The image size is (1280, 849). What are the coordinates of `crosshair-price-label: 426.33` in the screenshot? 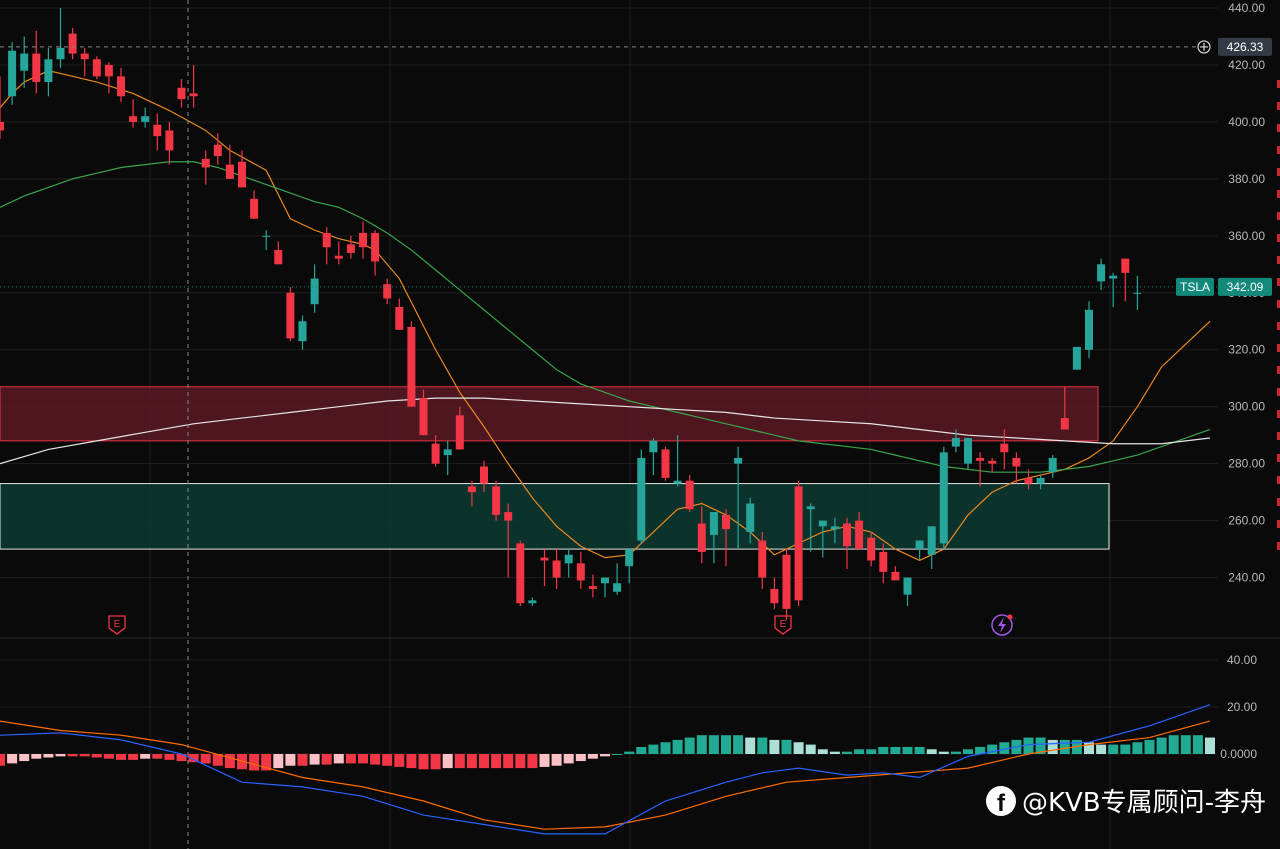 It's located at (1245, 47).